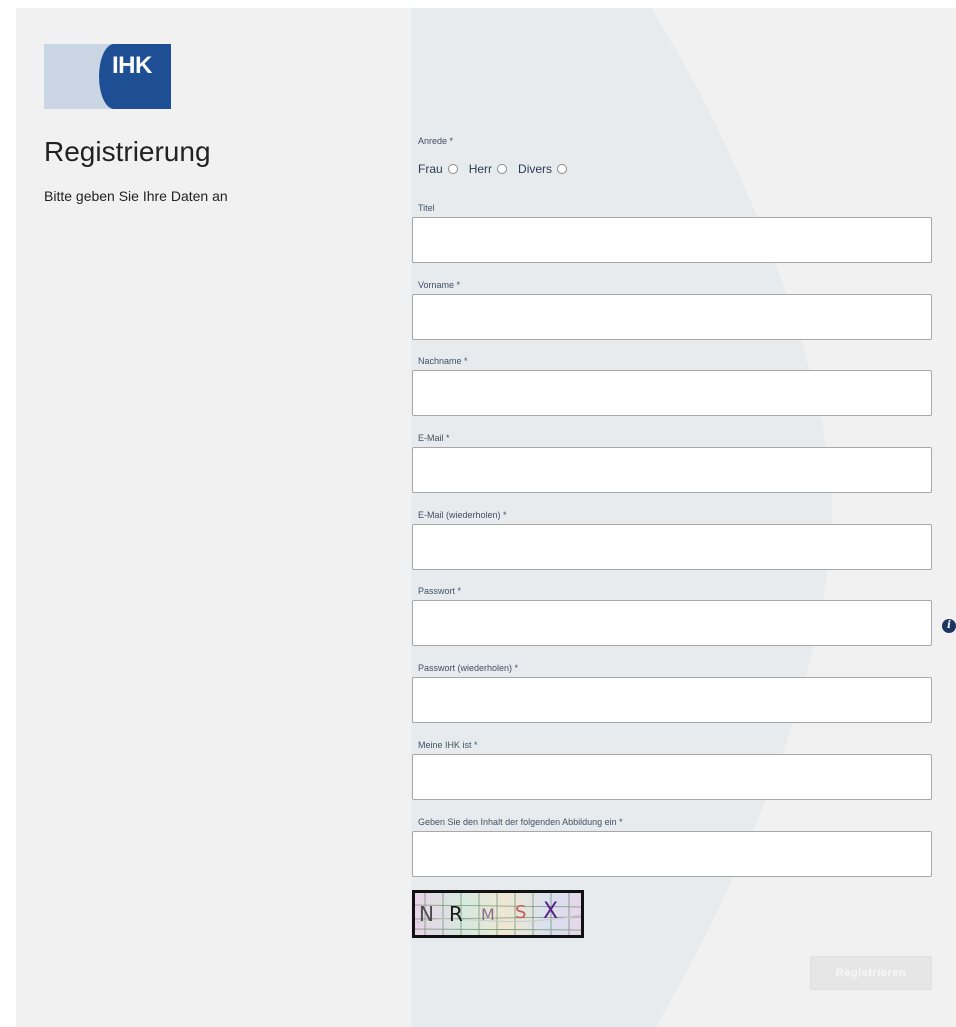 This screenshot has width=956, height=1027. I want to click on password-repeat-input, so click(672, 700).